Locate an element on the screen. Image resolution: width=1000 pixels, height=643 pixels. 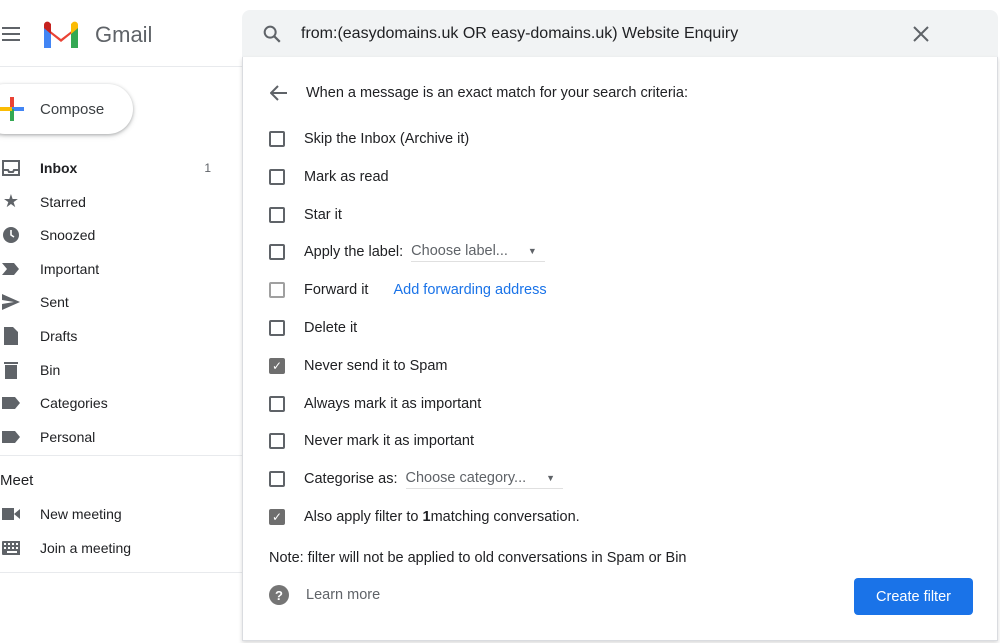
filter-option: Always mark it as important is located at coordinates (375, 404).